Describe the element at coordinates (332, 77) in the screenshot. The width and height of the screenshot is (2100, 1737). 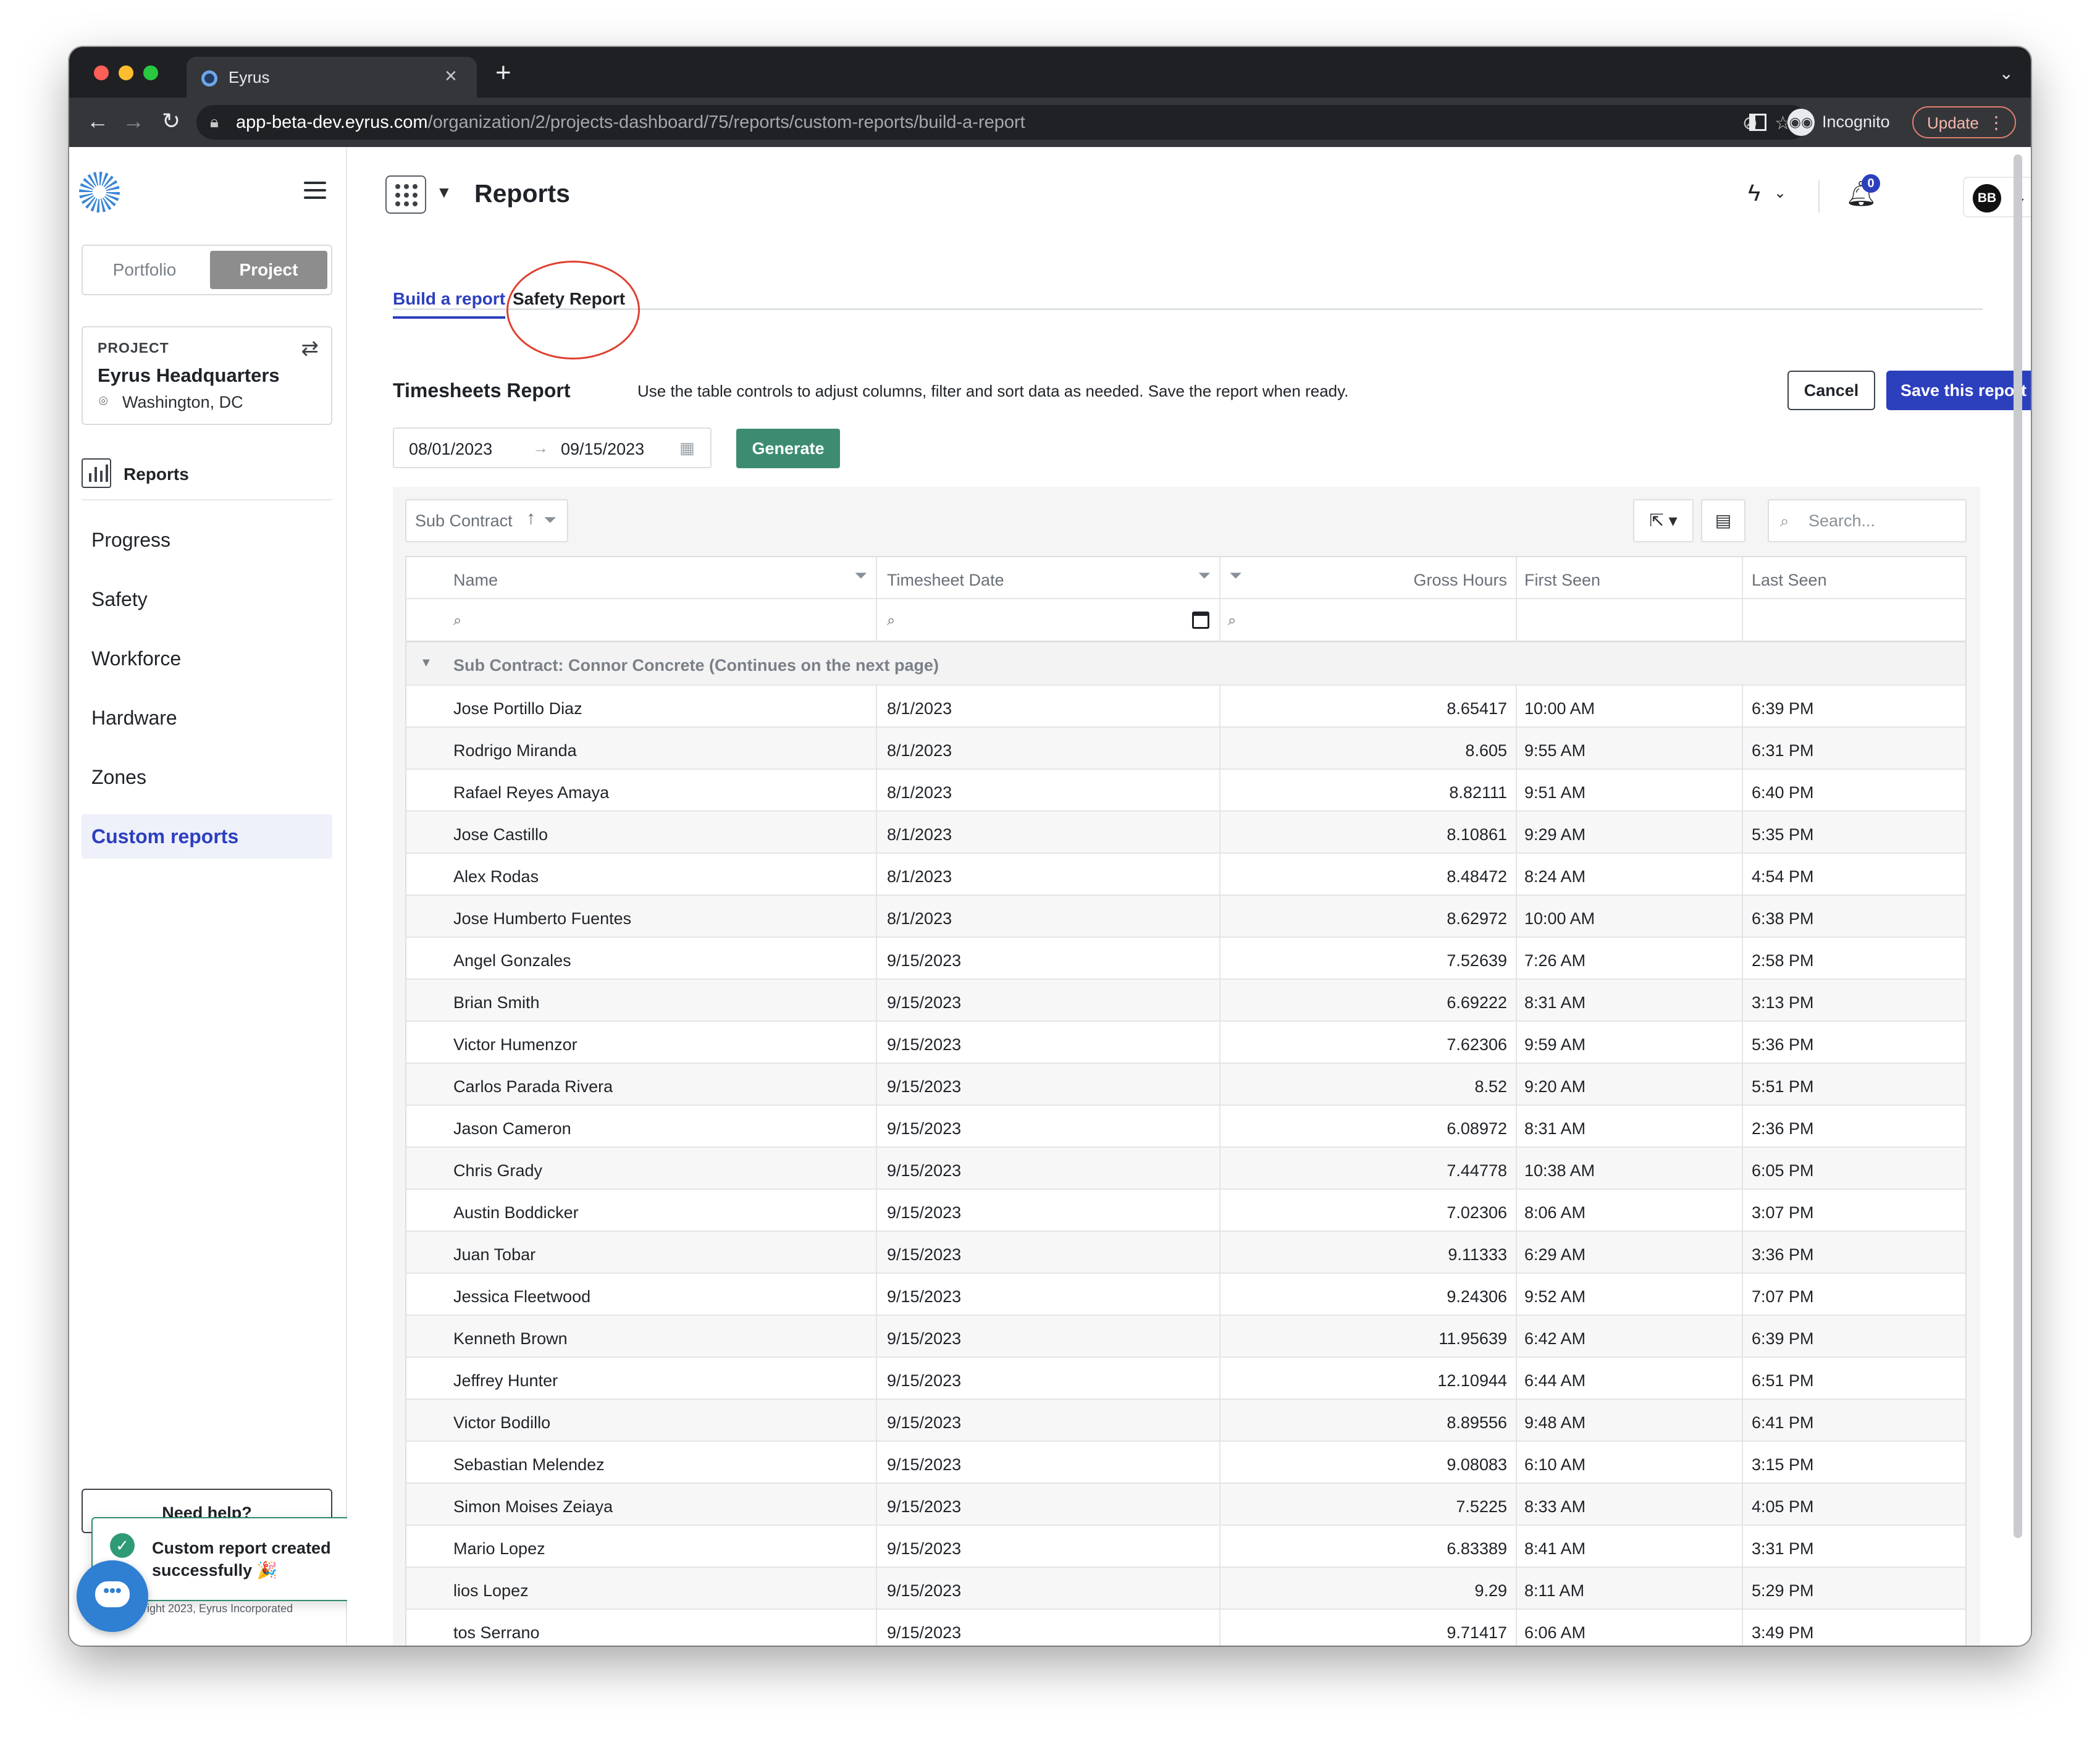
I see `browser-tab-eyrus: Eyrus ×` at that location.